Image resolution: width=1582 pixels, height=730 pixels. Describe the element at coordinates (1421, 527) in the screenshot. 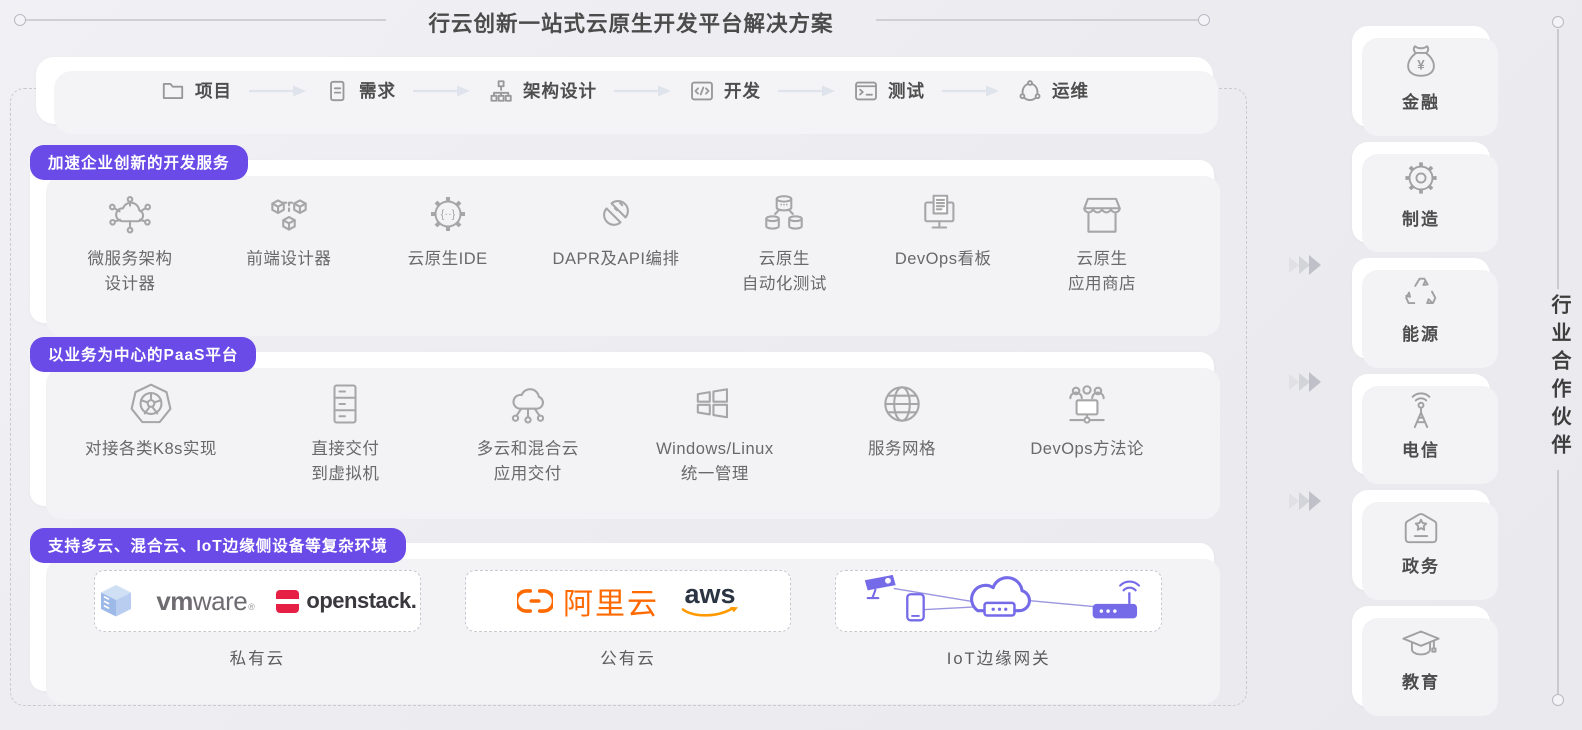

I see `government-building-icon` at that location.